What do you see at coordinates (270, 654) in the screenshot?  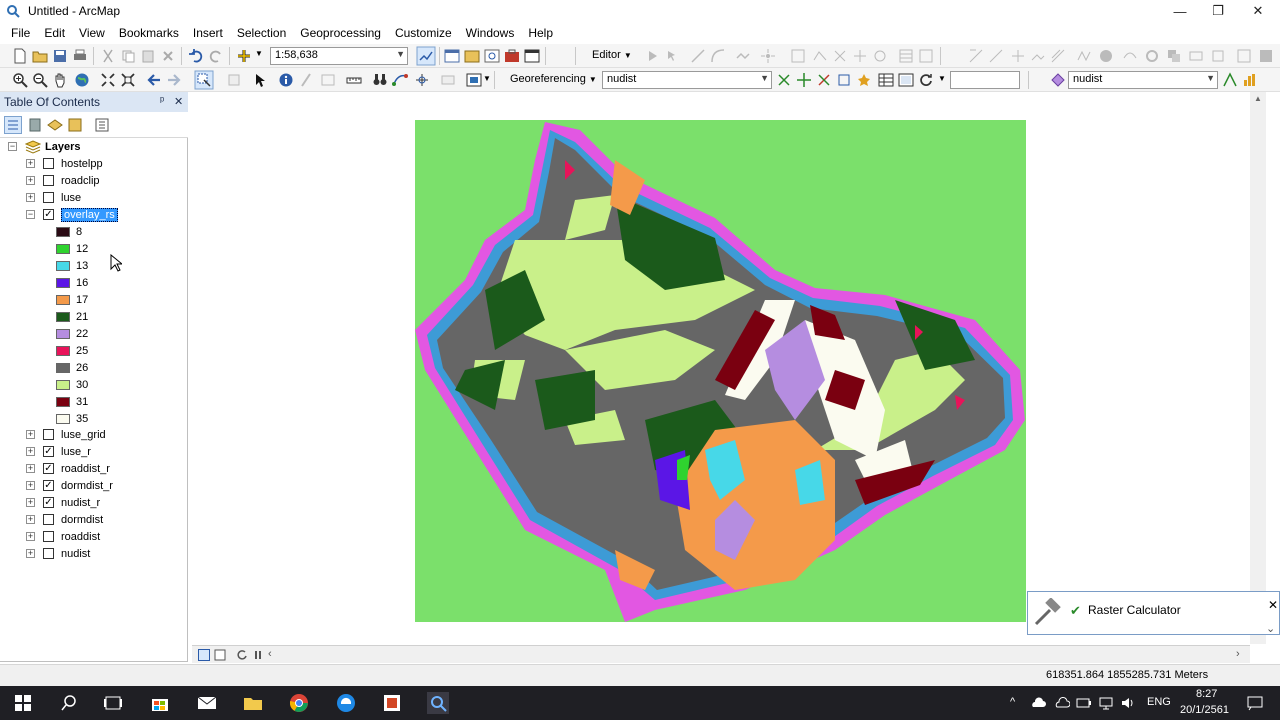 I see `scroll-left-icon: ‹` at bounding box center [270, 654].